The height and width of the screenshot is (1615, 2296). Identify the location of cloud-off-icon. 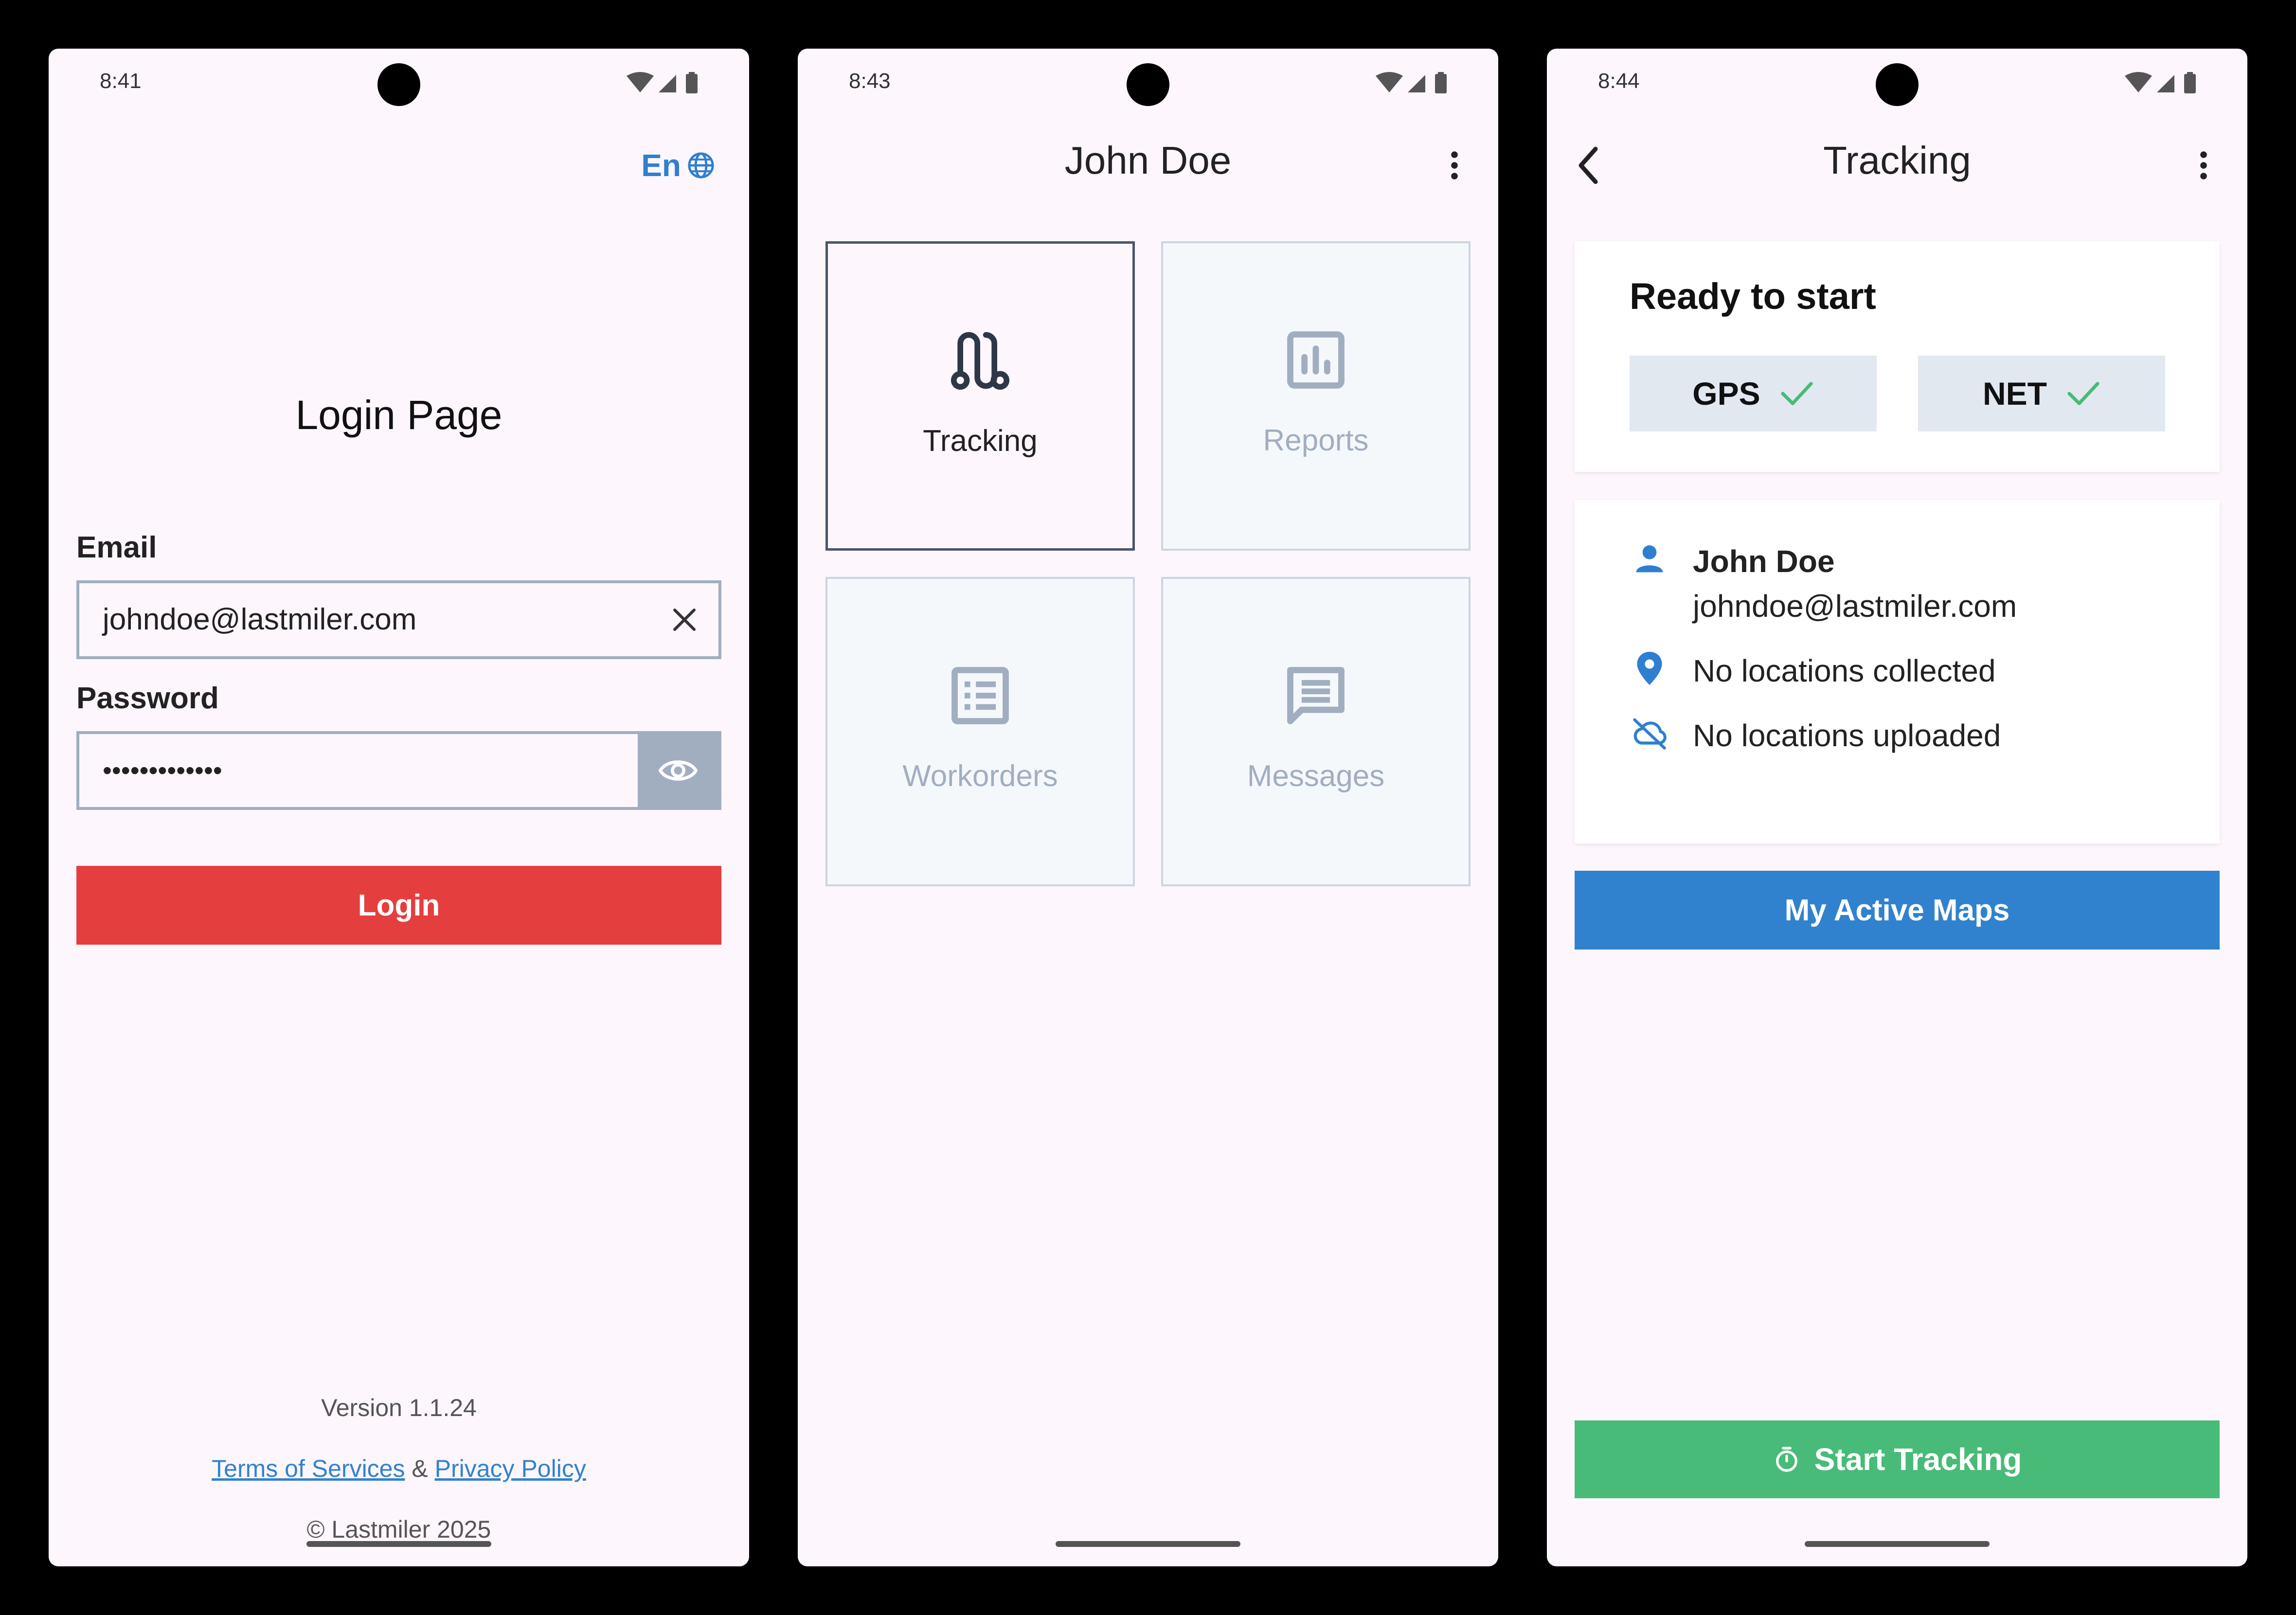
(1650, 734).